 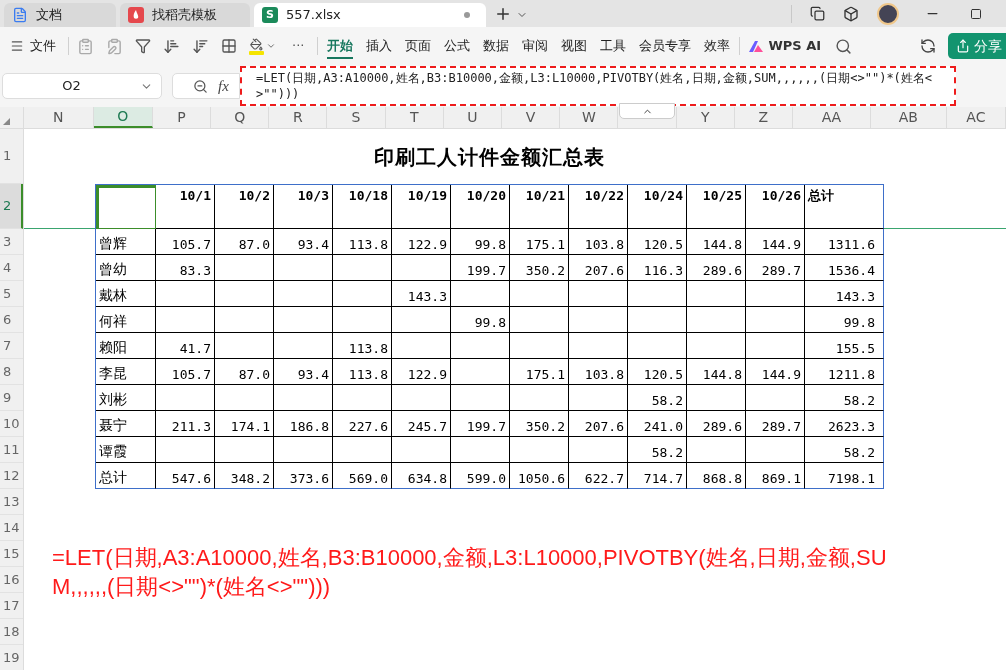 What do you see at coordinates (11, 657) in the screenshot?
I see `row-header: 19` at bounding box center [11, 657].